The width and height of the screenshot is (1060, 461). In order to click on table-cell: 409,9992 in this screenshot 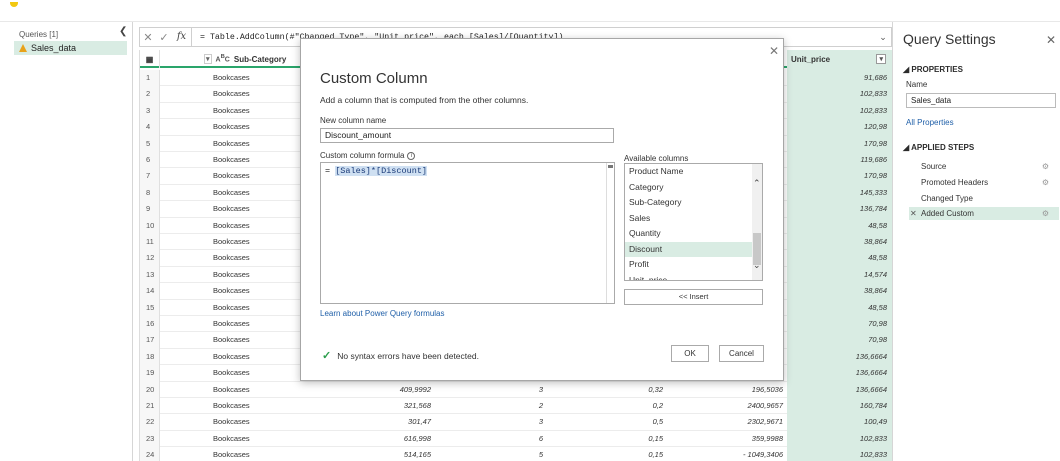, I will do `click(379, 390)`.